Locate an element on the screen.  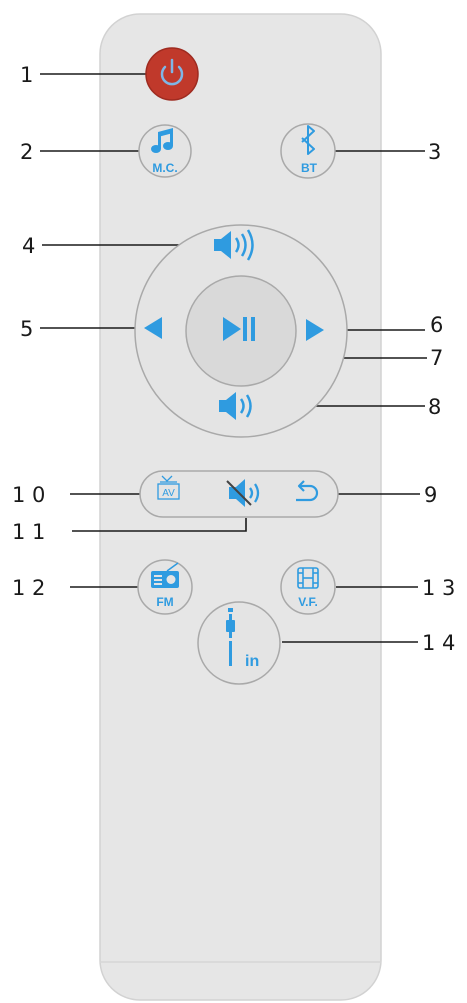
vf-button: V.F. is located at coordinates (308, 587).